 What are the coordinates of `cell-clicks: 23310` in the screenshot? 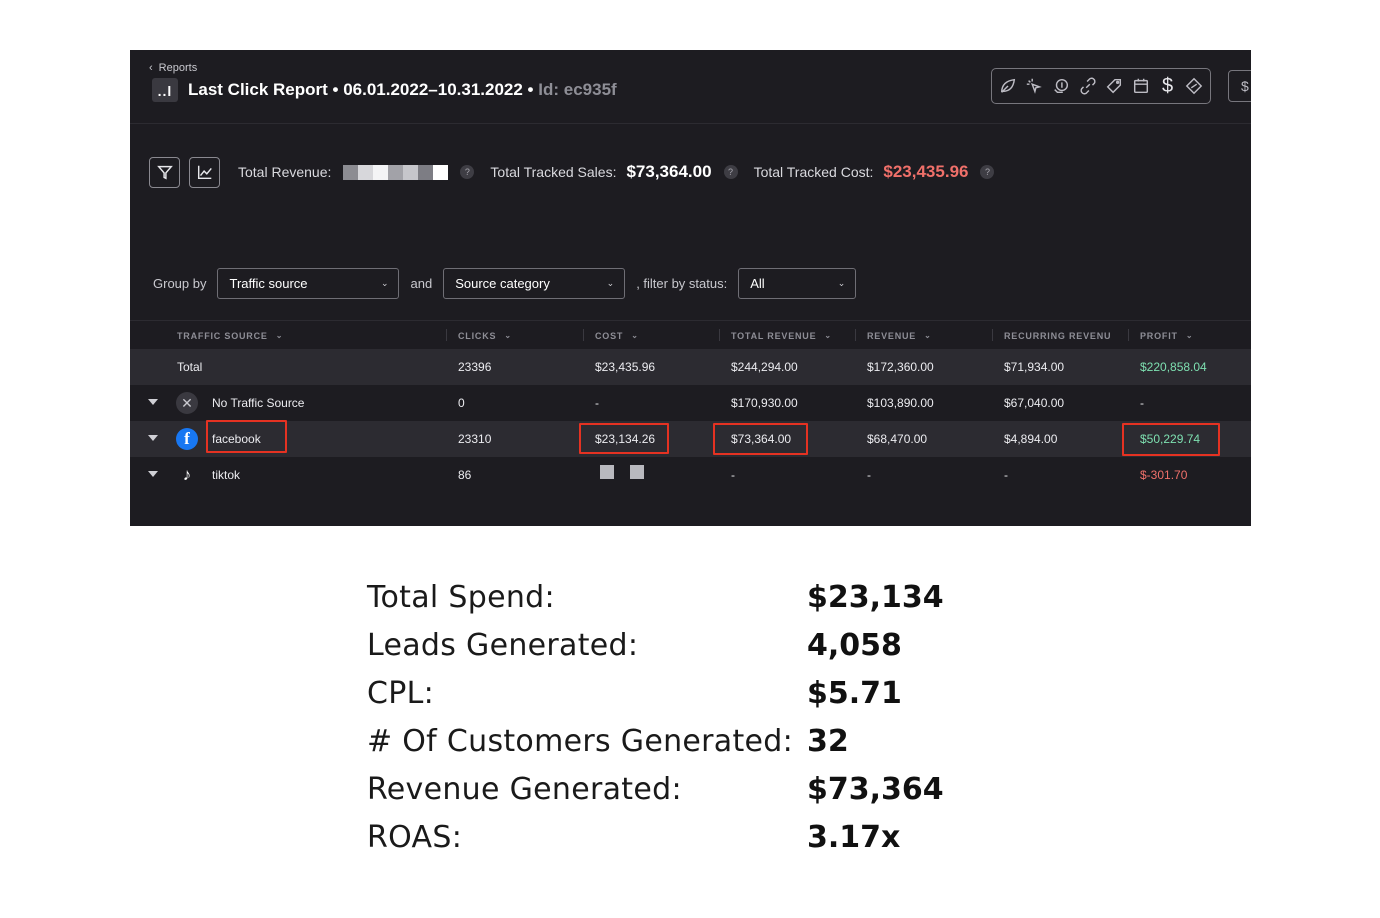 It's located at (475, 439).